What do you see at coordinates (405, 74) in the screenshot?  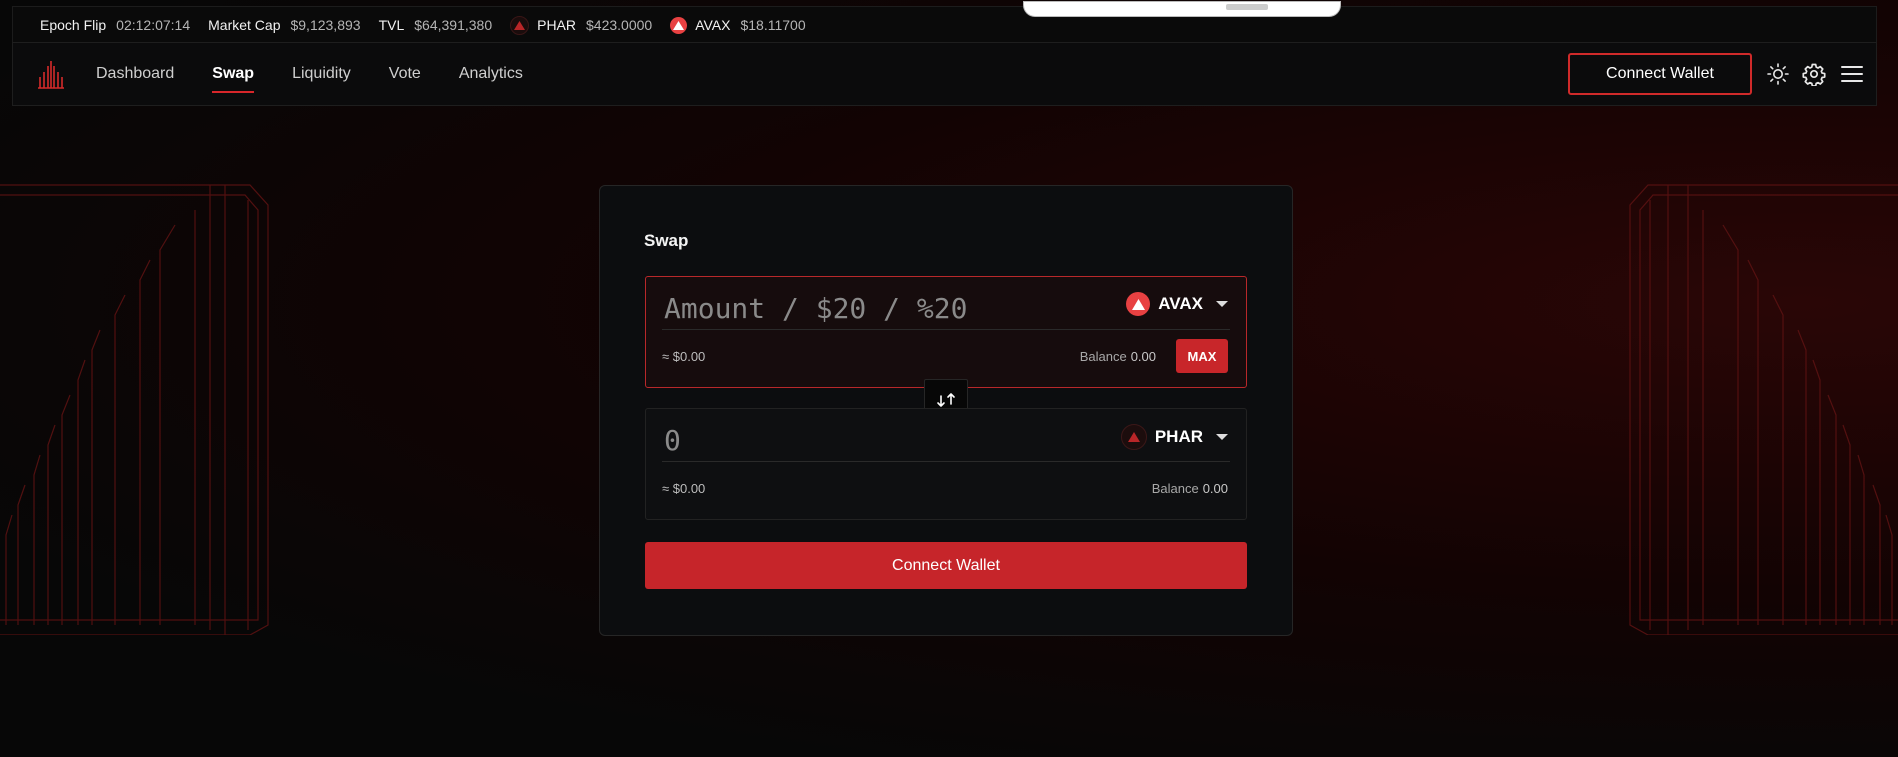 I see `nav-vote: Vote` at bounding box center [405, 74].